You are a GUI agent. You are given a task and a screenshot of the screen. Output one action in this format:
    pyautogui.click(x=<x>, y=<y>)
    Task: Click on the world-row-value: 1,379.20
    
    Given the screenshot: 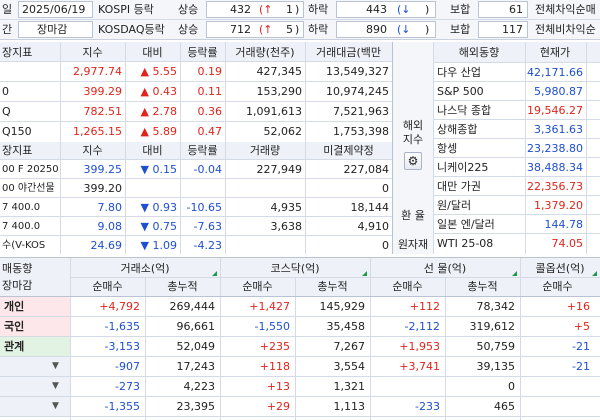 What is the action you would take?
    pyautogui.click(x=558, y=205)
    